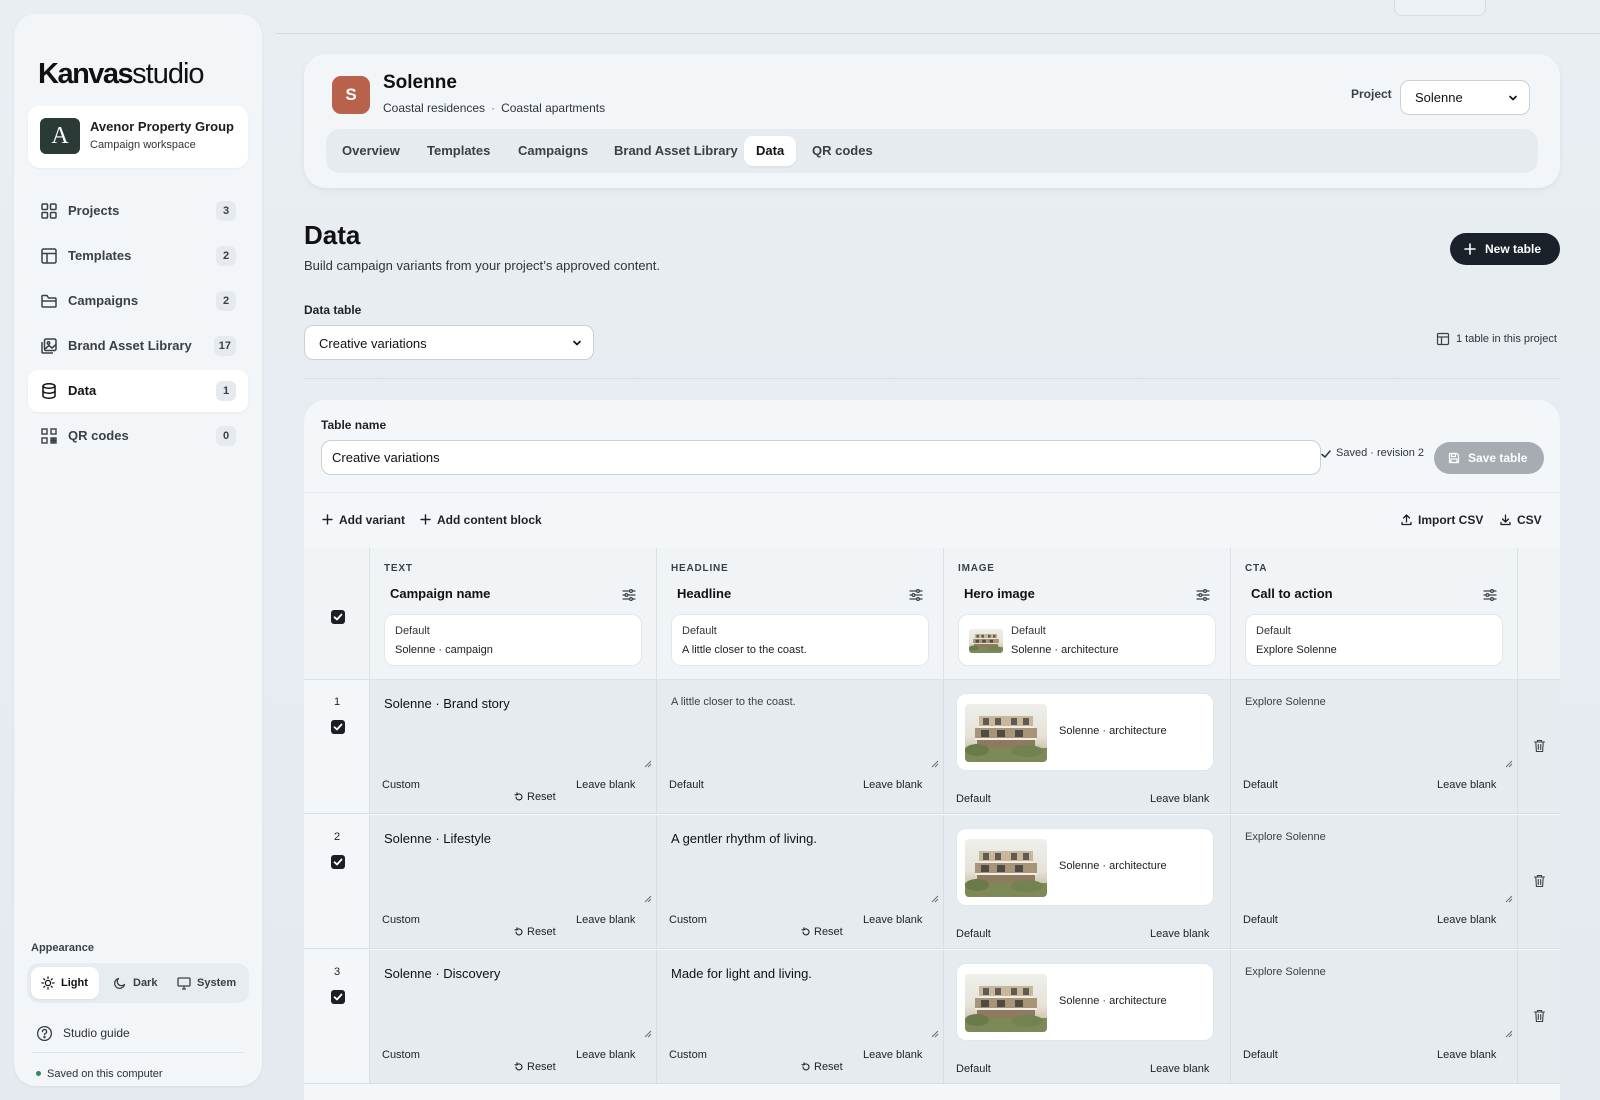 The height and width of the screenshot is (1100, 1600). Describe the element at coordinates (449, 342) in the screenshot. I see `data-table-select: Creative variations` at that location.